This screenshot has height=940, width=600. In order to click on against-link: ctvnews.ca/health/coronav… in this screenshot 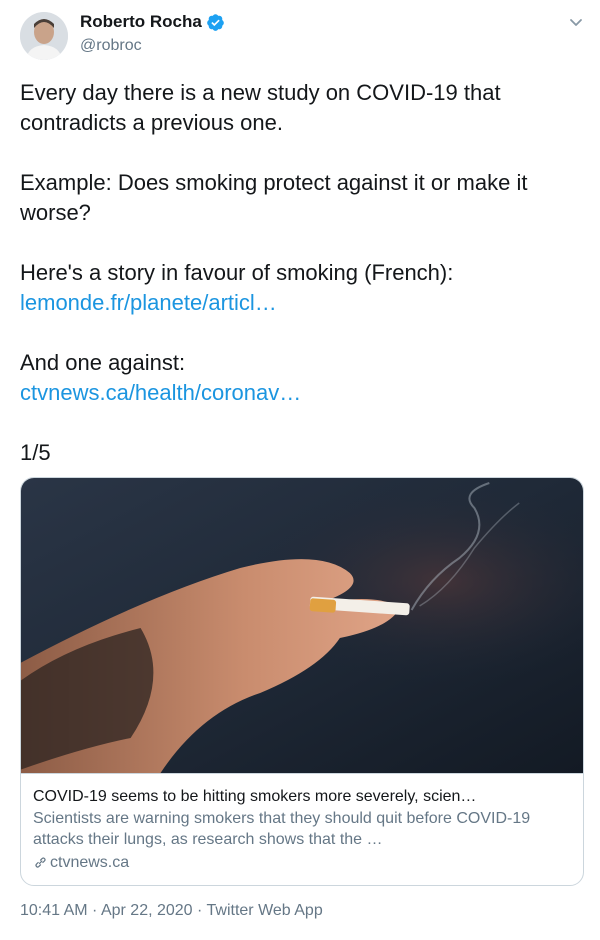, I will do `click(300, 393)`.